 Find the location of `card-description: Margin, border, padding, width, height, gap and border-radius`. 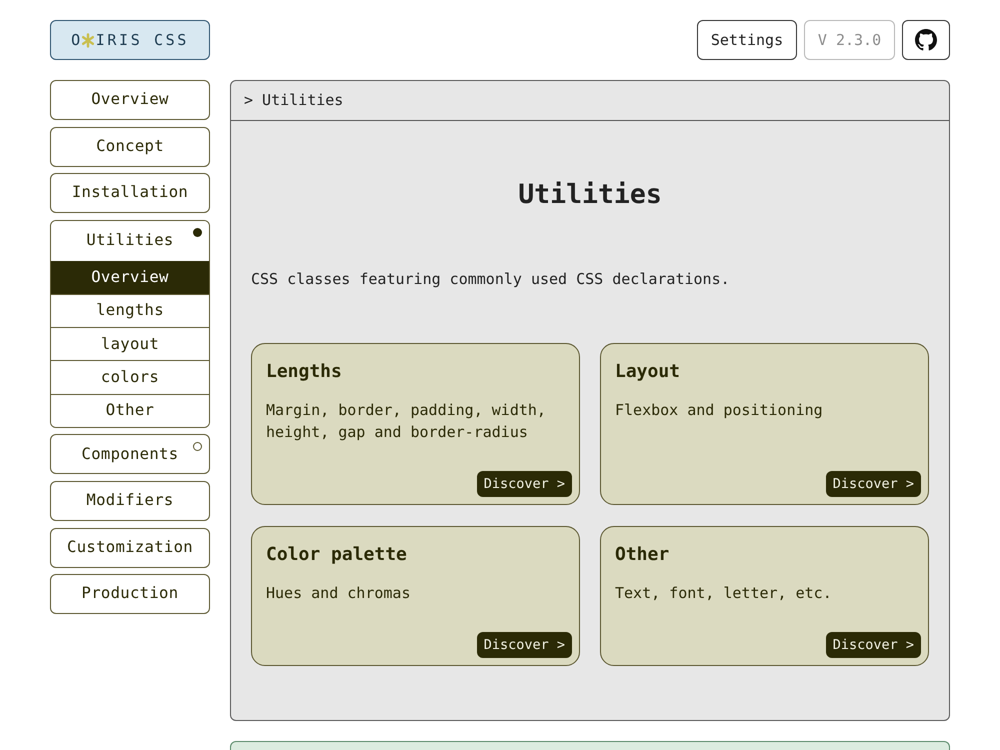

card-description: Margin, border, padding, width, height, gap and border-radius is located at coordinates (406, 421).